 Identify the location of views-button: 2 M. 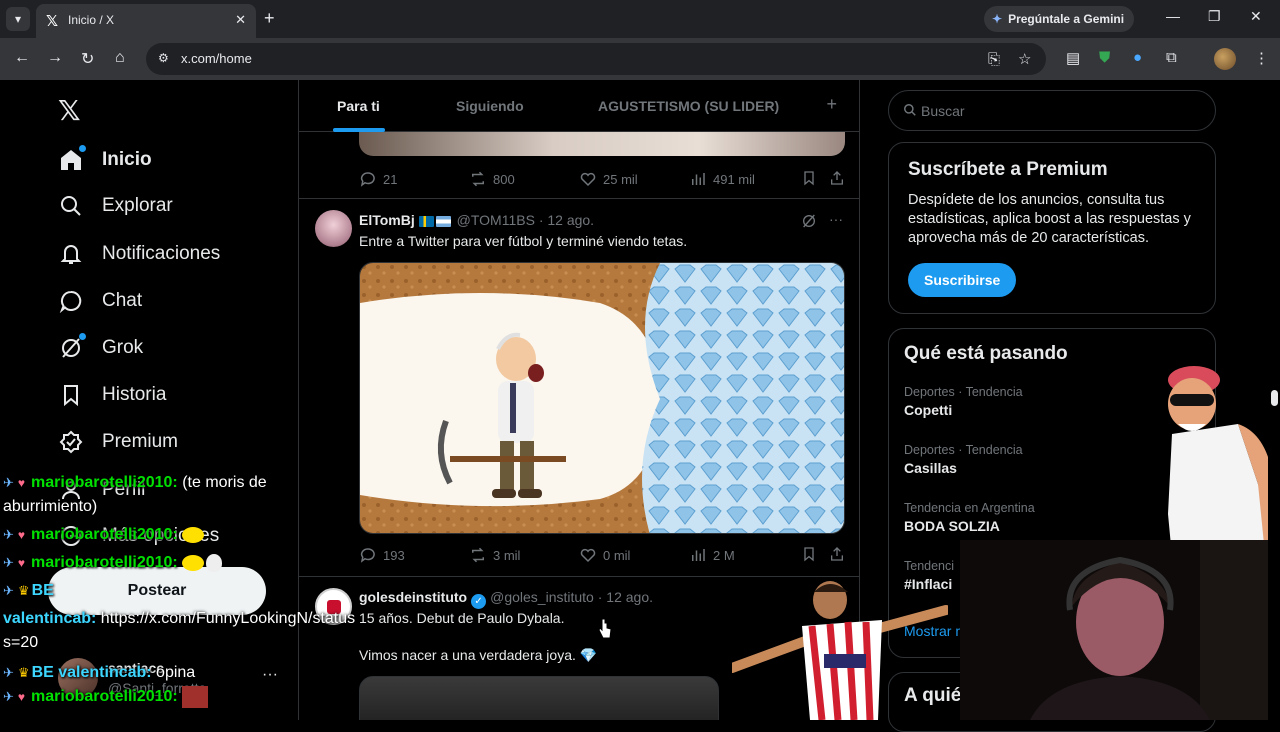
(712, 555).